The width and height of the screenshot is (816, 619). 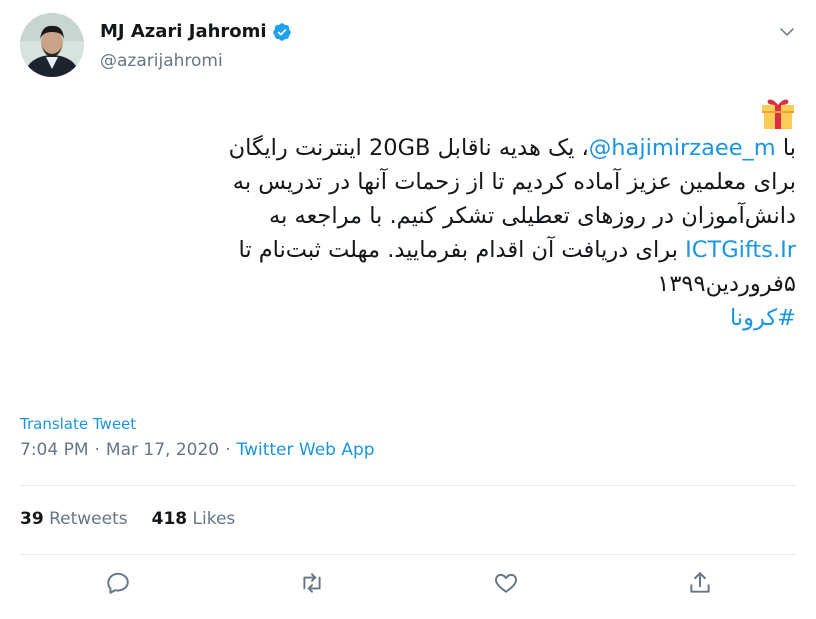 I want to click on user-handle: @azarijahromi, so click(x=161, y=61).